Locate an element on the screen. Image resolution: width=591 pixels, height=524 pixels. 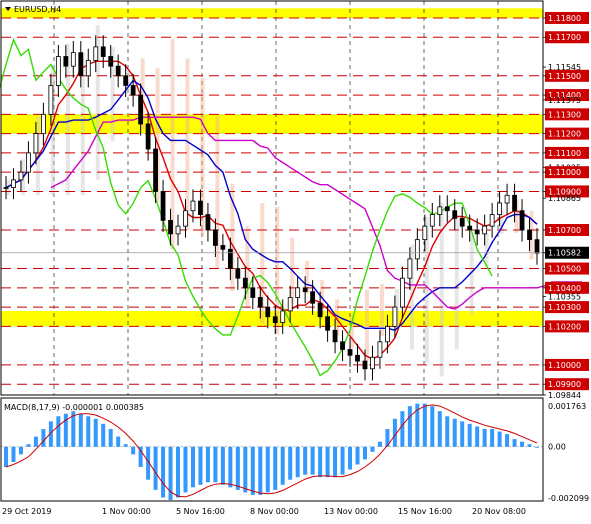
time-tick-label: 5 Nov 16:00 is located at coordinates (200, 511).